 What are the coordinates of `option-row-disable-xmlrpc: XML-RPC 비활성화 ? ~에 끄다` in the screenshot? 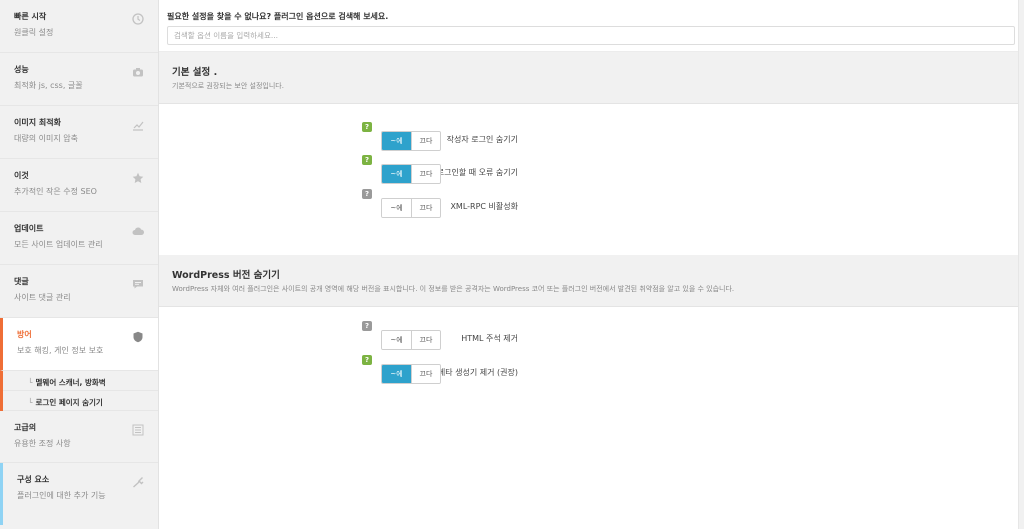 It's located at (591, 204).